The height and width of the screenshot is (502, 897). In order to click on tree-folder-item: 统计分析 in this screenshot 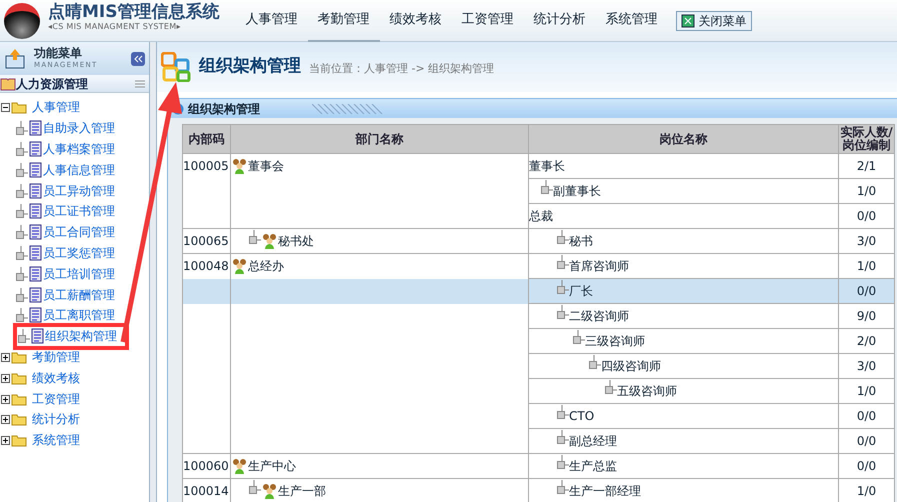, I will do `click(74, 419)`.